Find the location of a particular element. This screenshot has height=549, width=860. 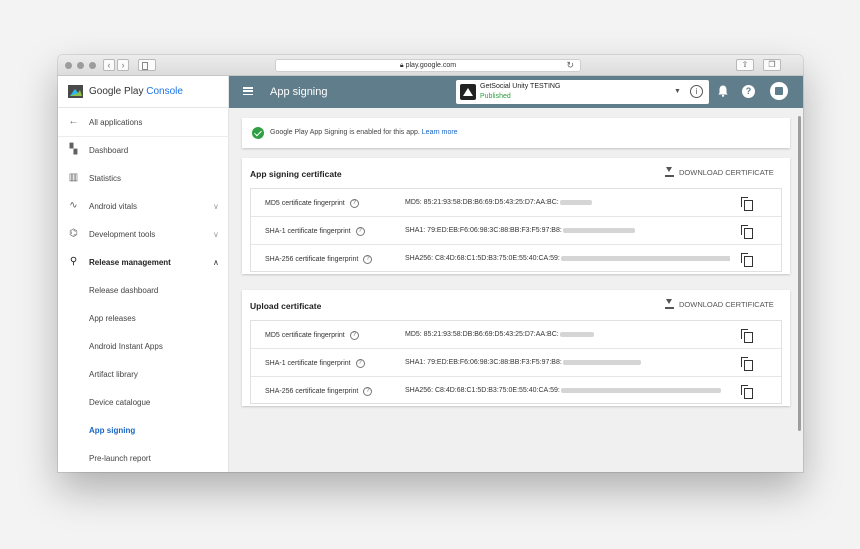

address-text: play.google.com is located at coordinates (431, 65).